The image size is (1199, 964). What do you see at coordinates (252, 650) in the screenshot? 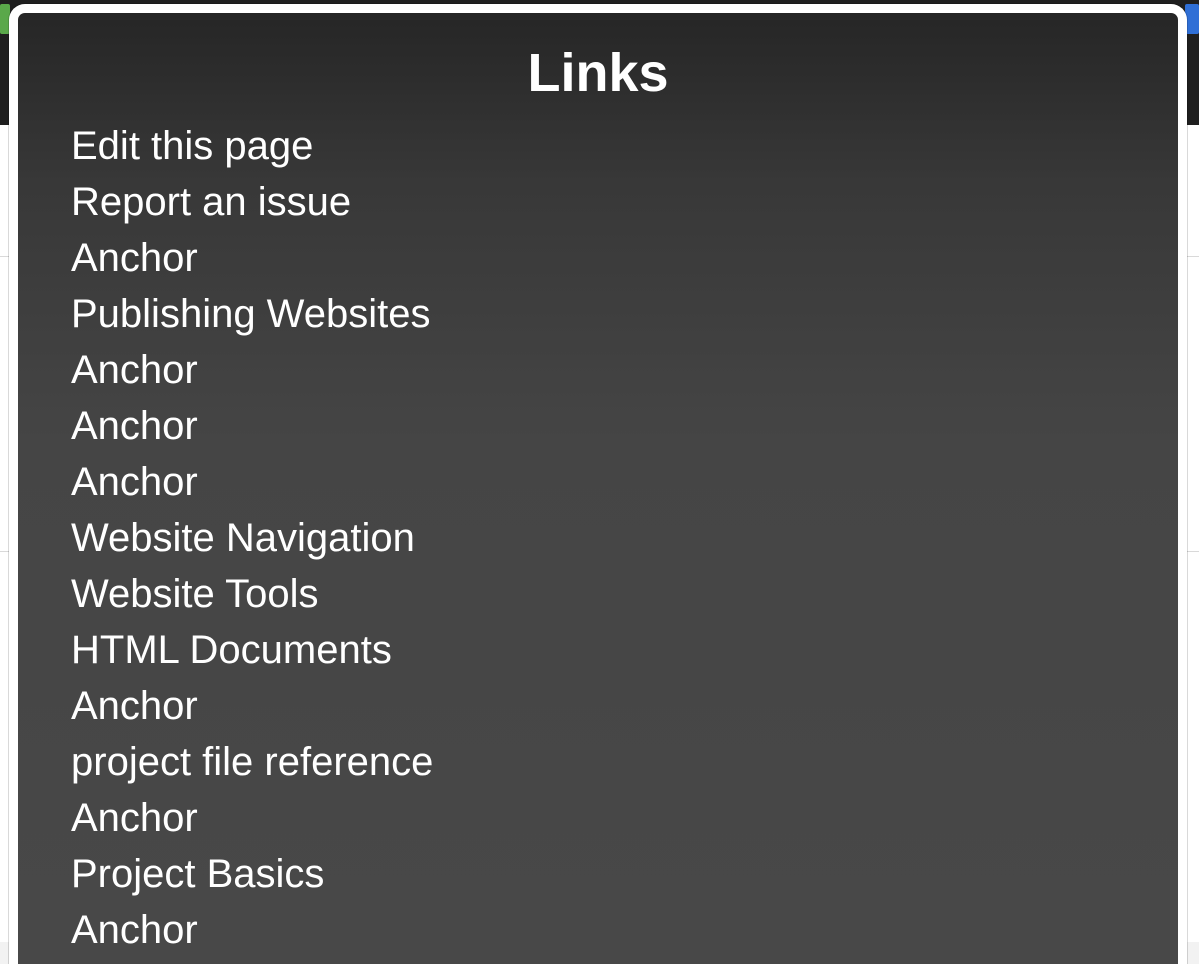
I see `link-item-html-documents: HTML Documents` at bounding box center [252, 650].